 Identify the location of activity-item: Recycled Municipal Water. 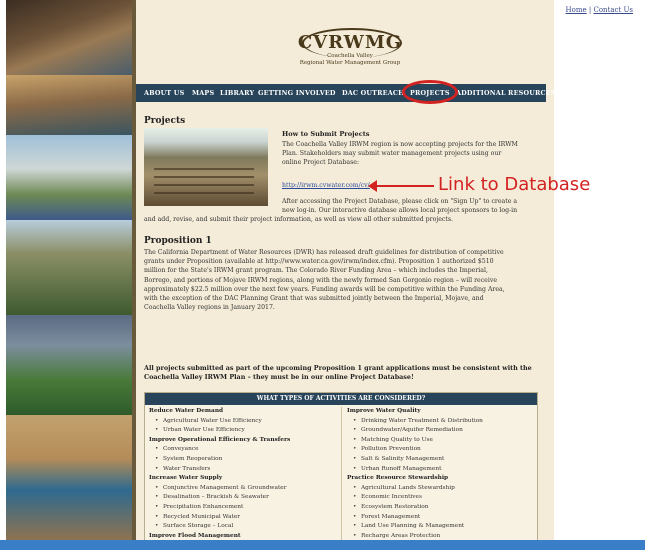
(219, 518).